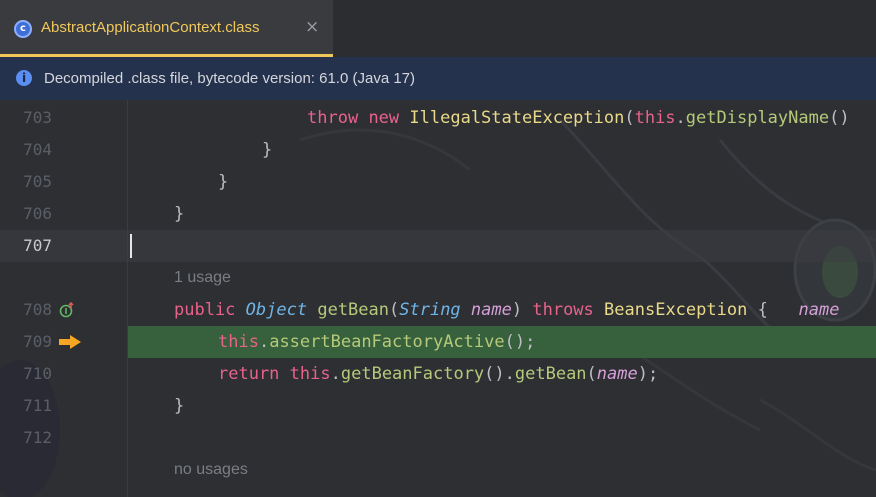  Describe the element at coordinates (387, 342) in the screenshot. I see `code-token: assertBeanFactoryActive` at that location.